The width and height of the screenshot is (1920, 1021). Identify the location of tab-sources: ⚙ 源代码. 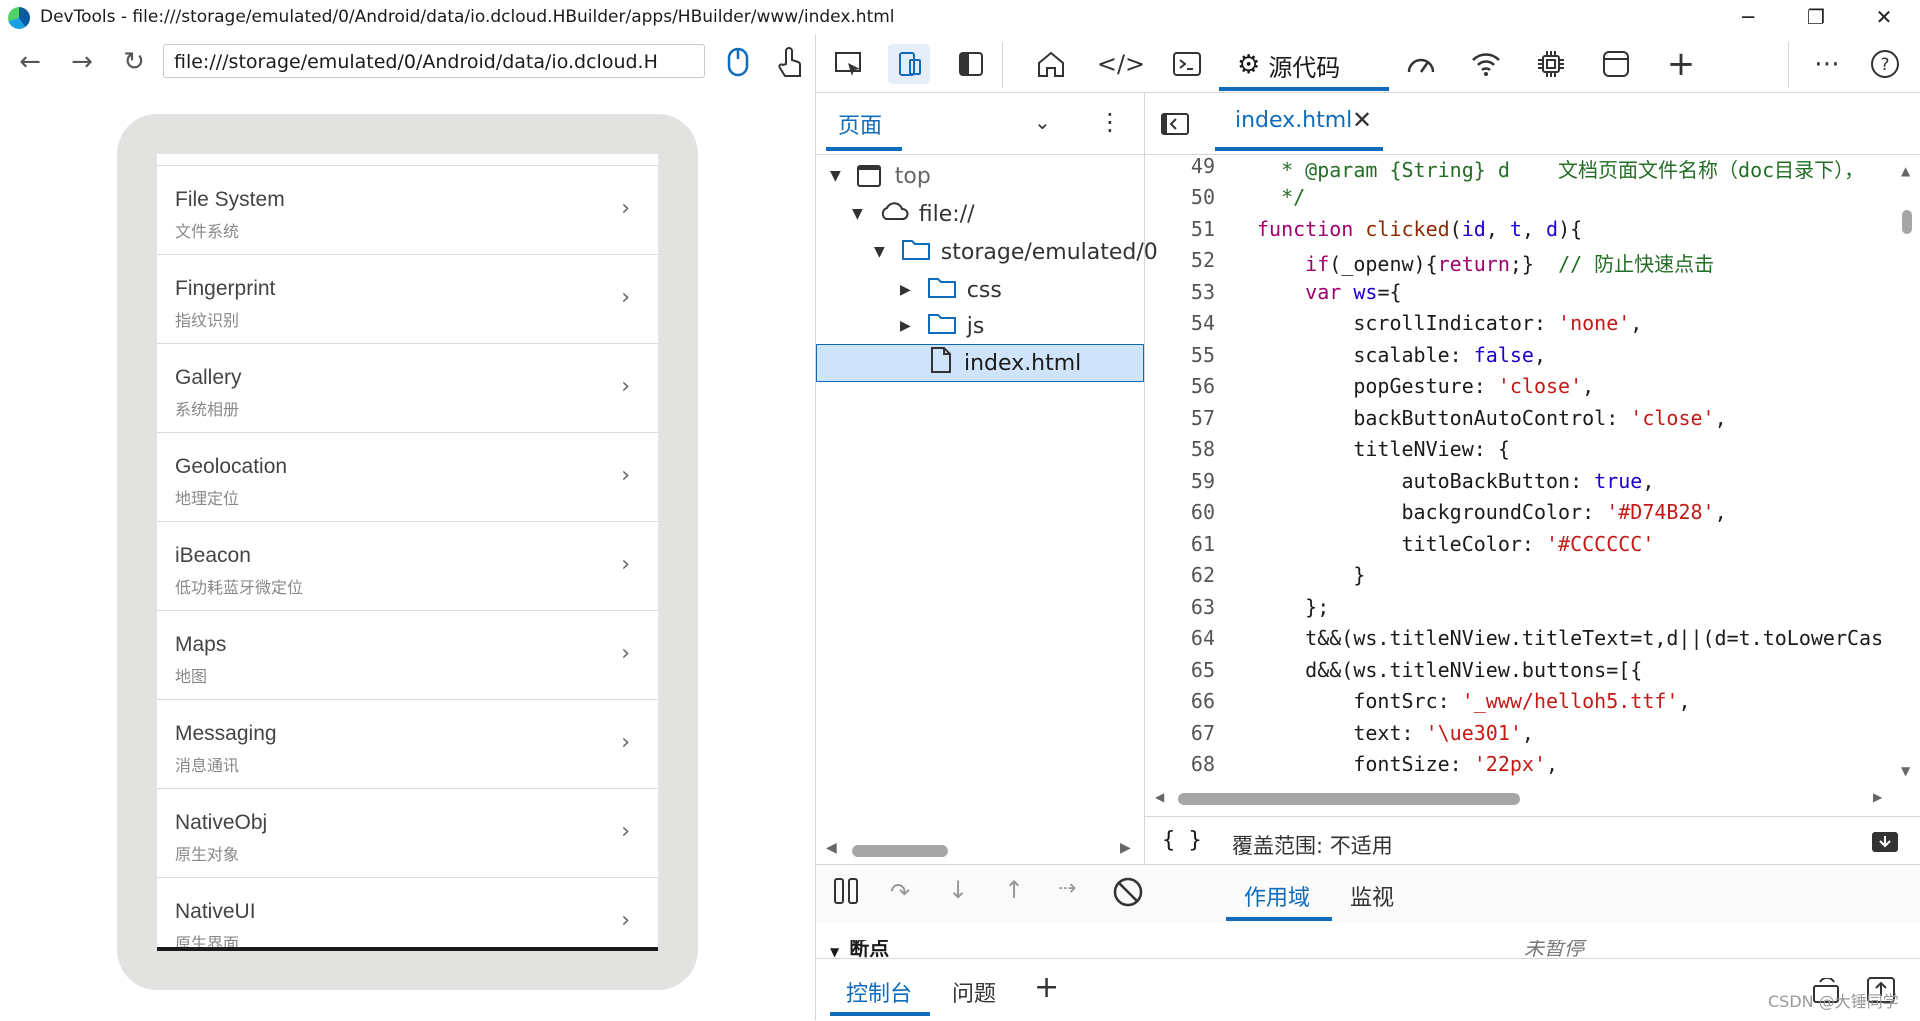
(1304, 65).